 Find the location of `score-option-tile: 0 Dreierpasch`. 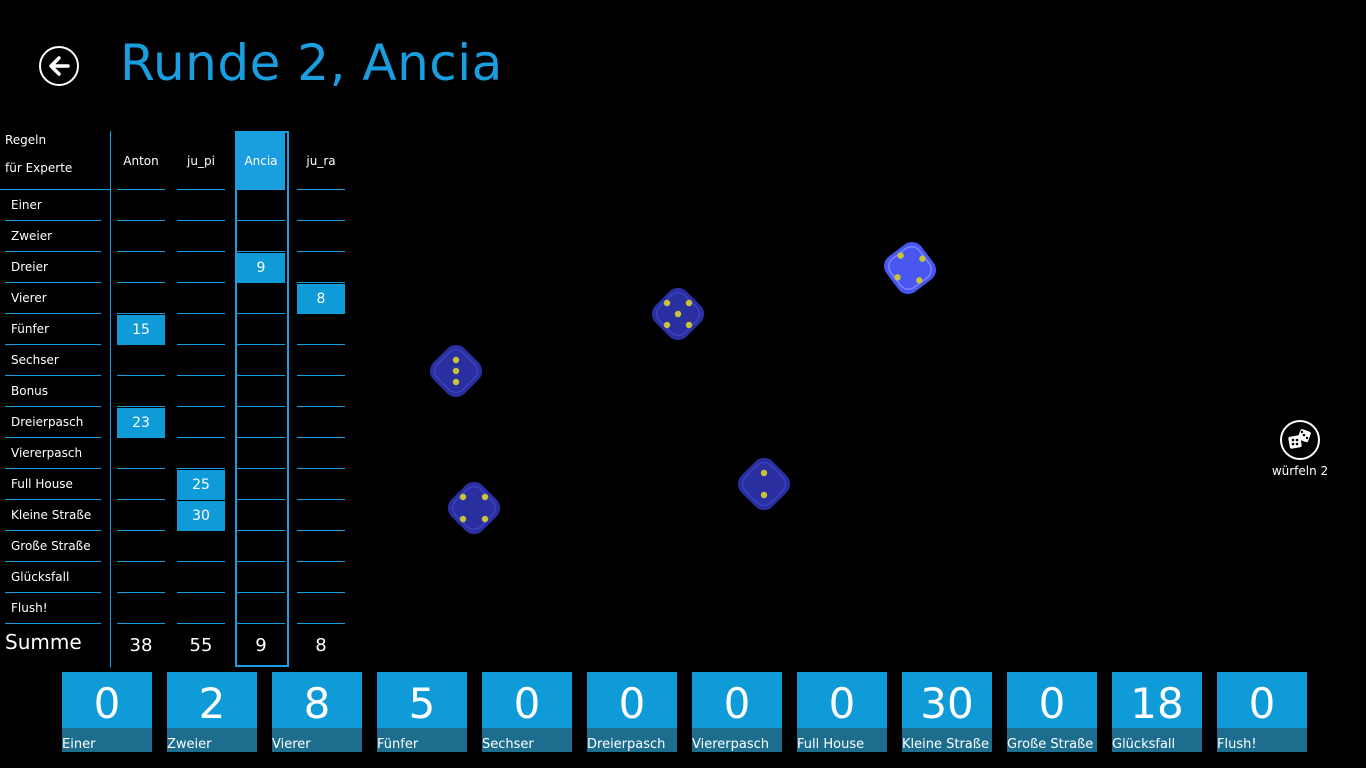

score-option-tile: 0 Dreierpasch is located at coordinates (632, 712).